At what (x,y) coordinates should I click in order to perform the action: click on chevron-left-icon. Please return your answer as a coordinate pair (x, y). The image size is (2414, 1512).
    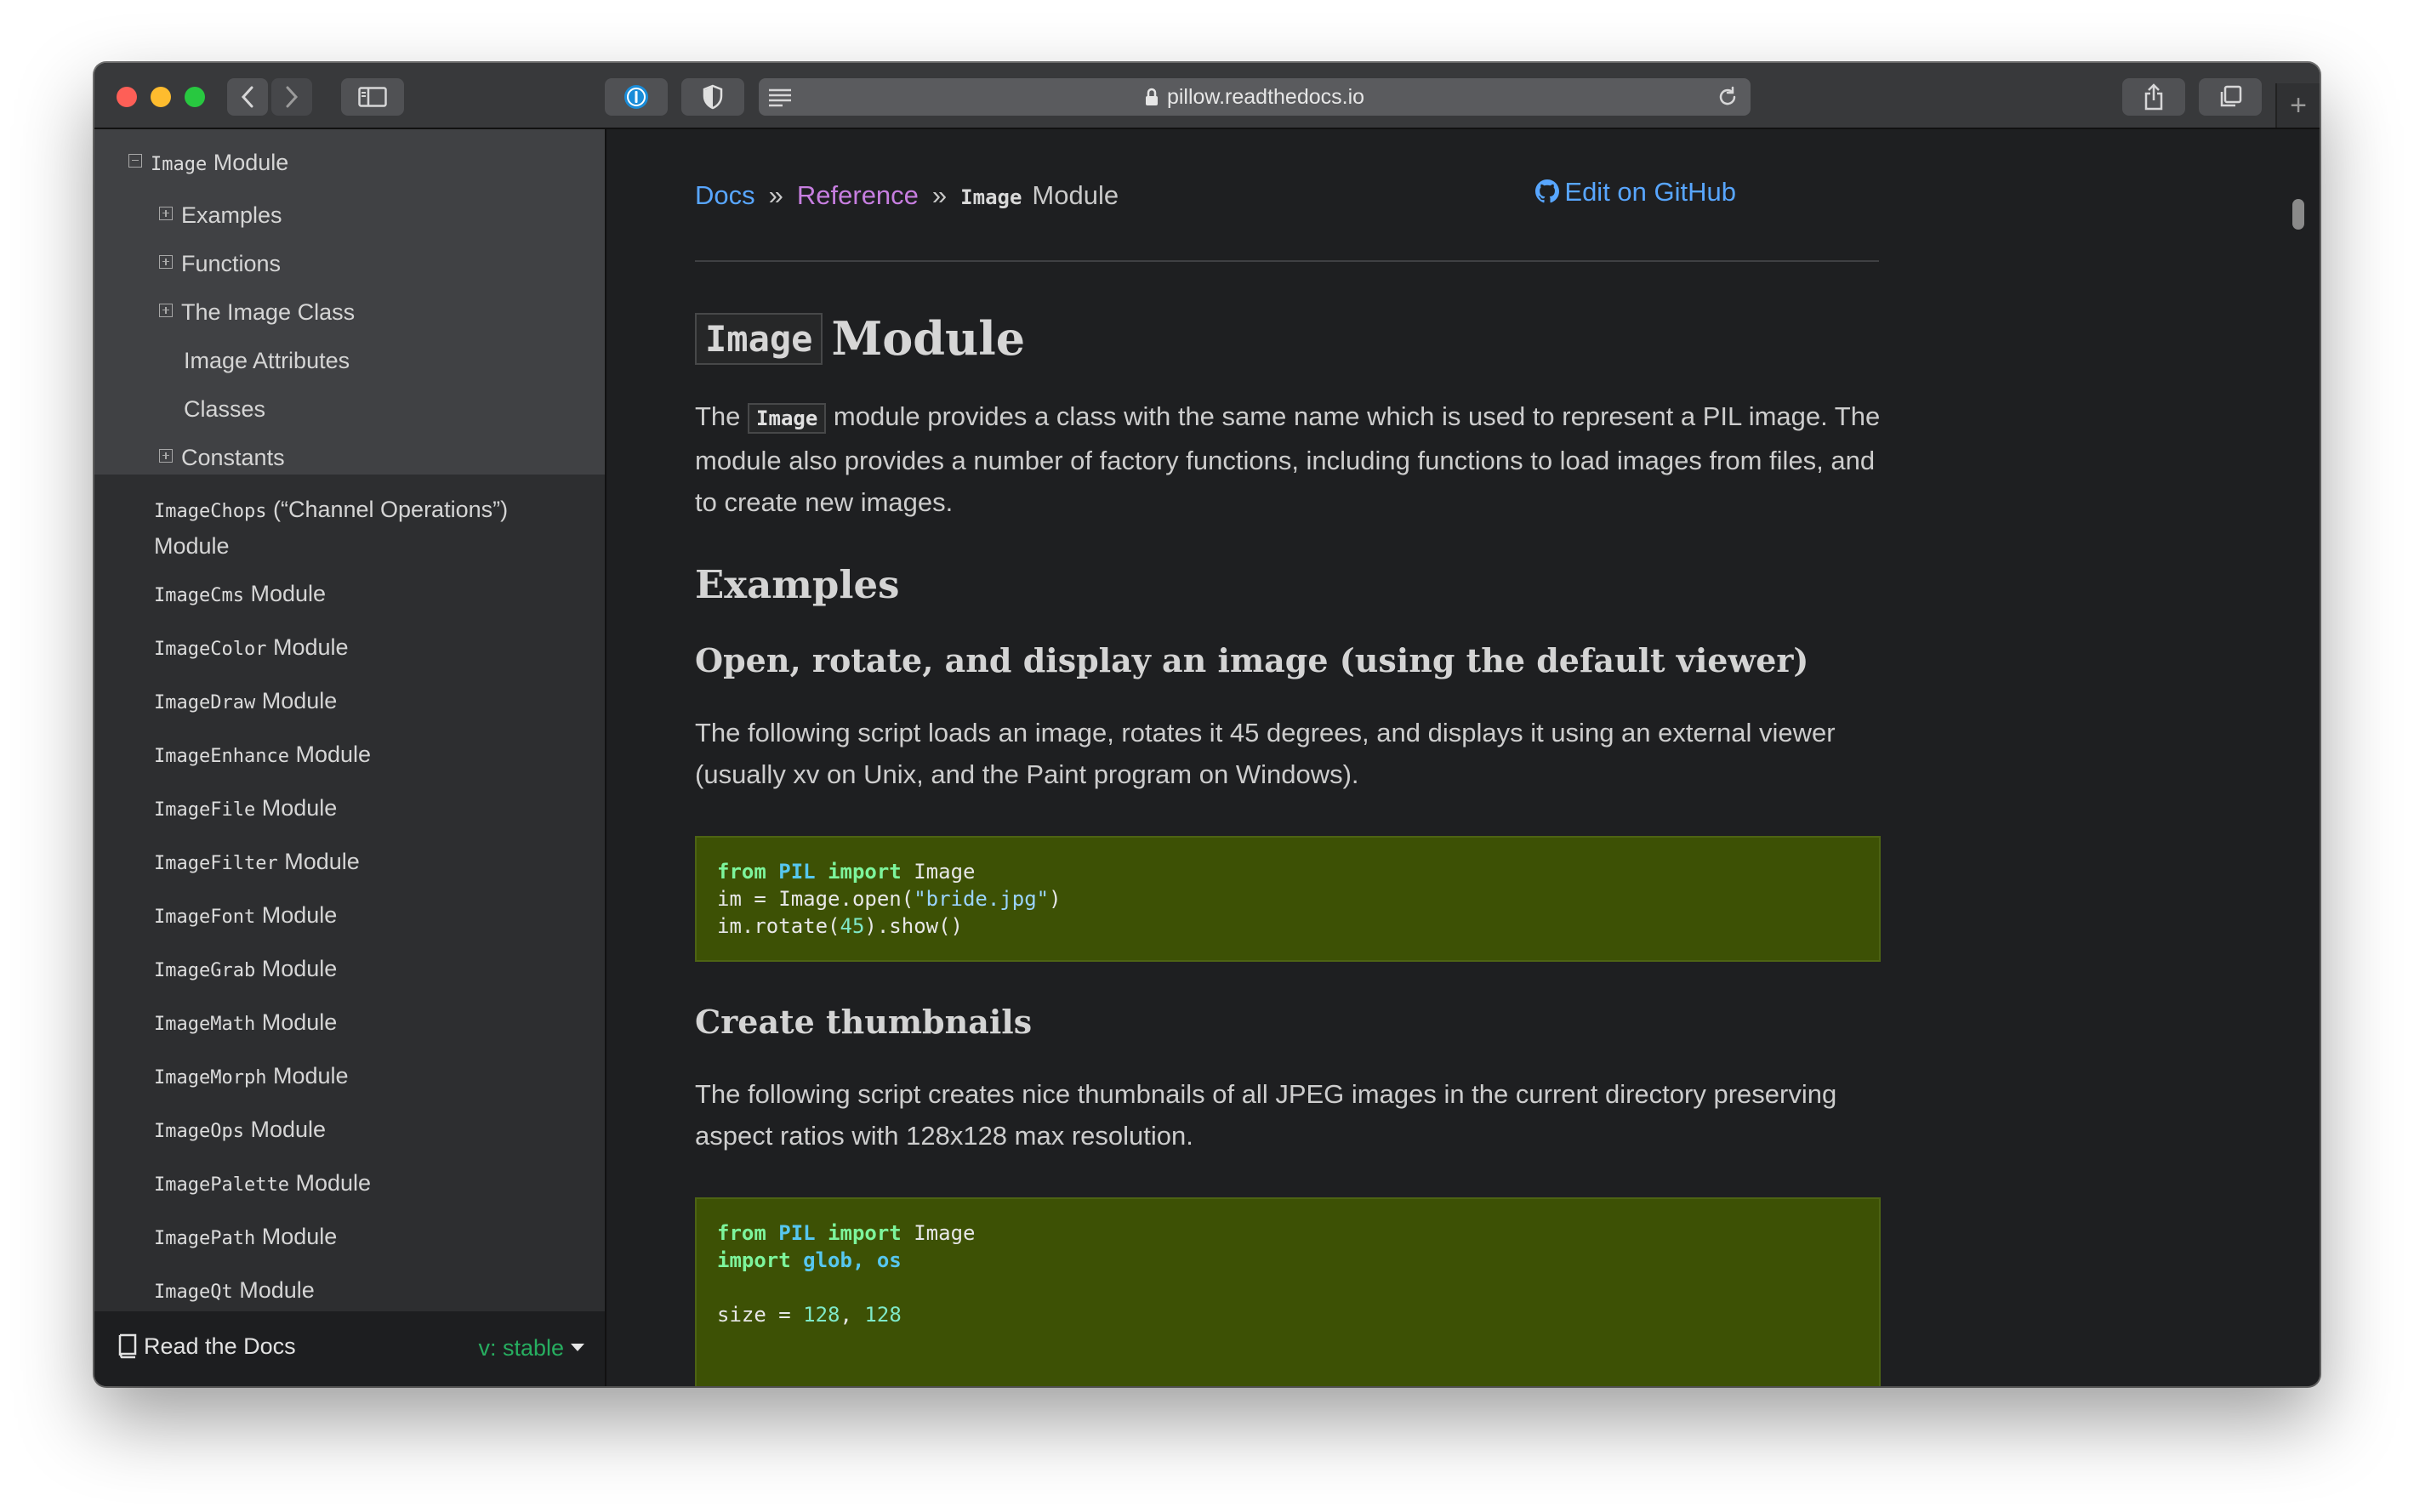
    Looking at the image, I should click on (247, 97).